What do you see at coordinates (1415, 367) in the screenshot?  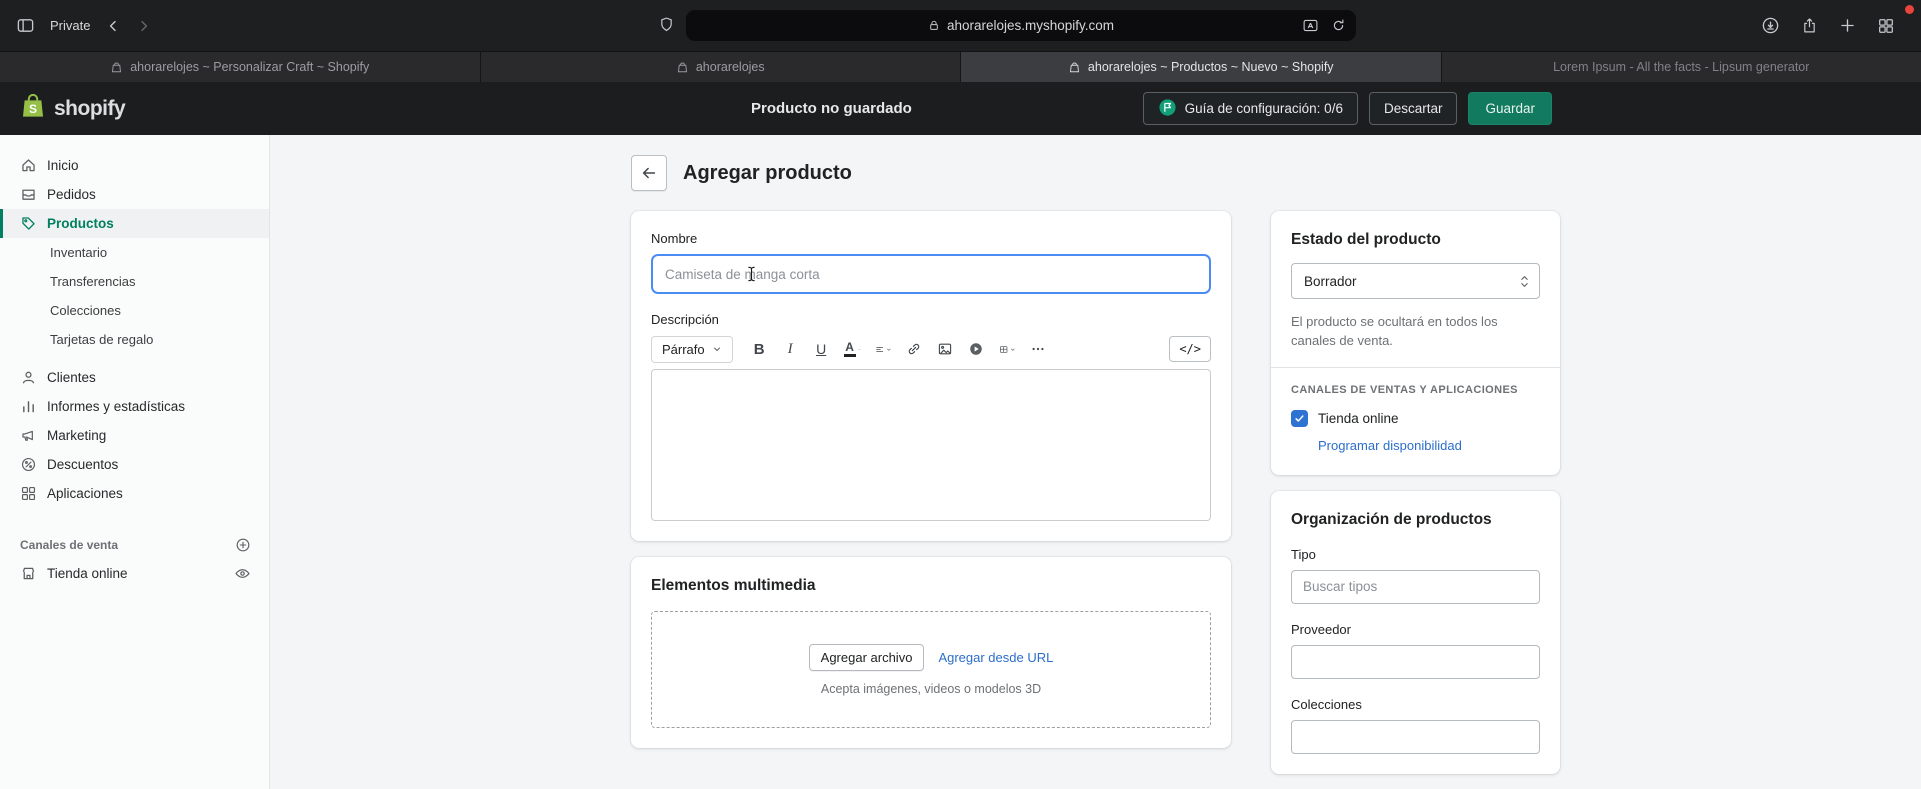 I see `divider` at bounding box center [1415, 367].